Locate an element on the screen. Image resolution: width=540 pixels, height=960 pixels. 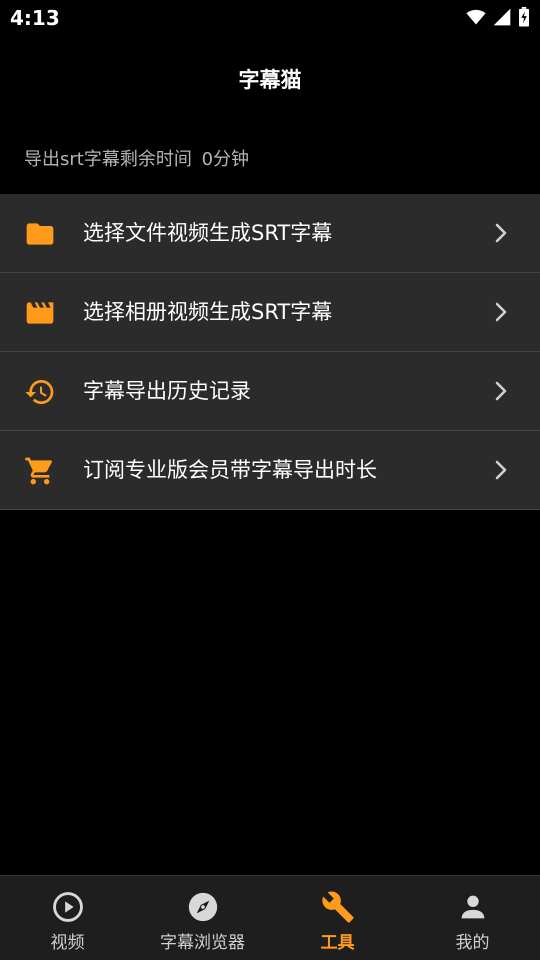
nav-label: 字幕浏览器 is located at coordinates (202, 943).